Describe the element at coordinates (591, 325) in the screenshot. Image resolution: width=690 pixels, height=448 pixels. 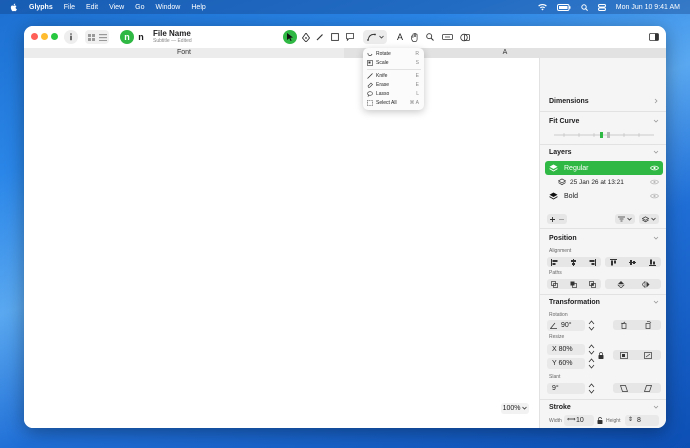
I see `rotation-stepper` at that location.